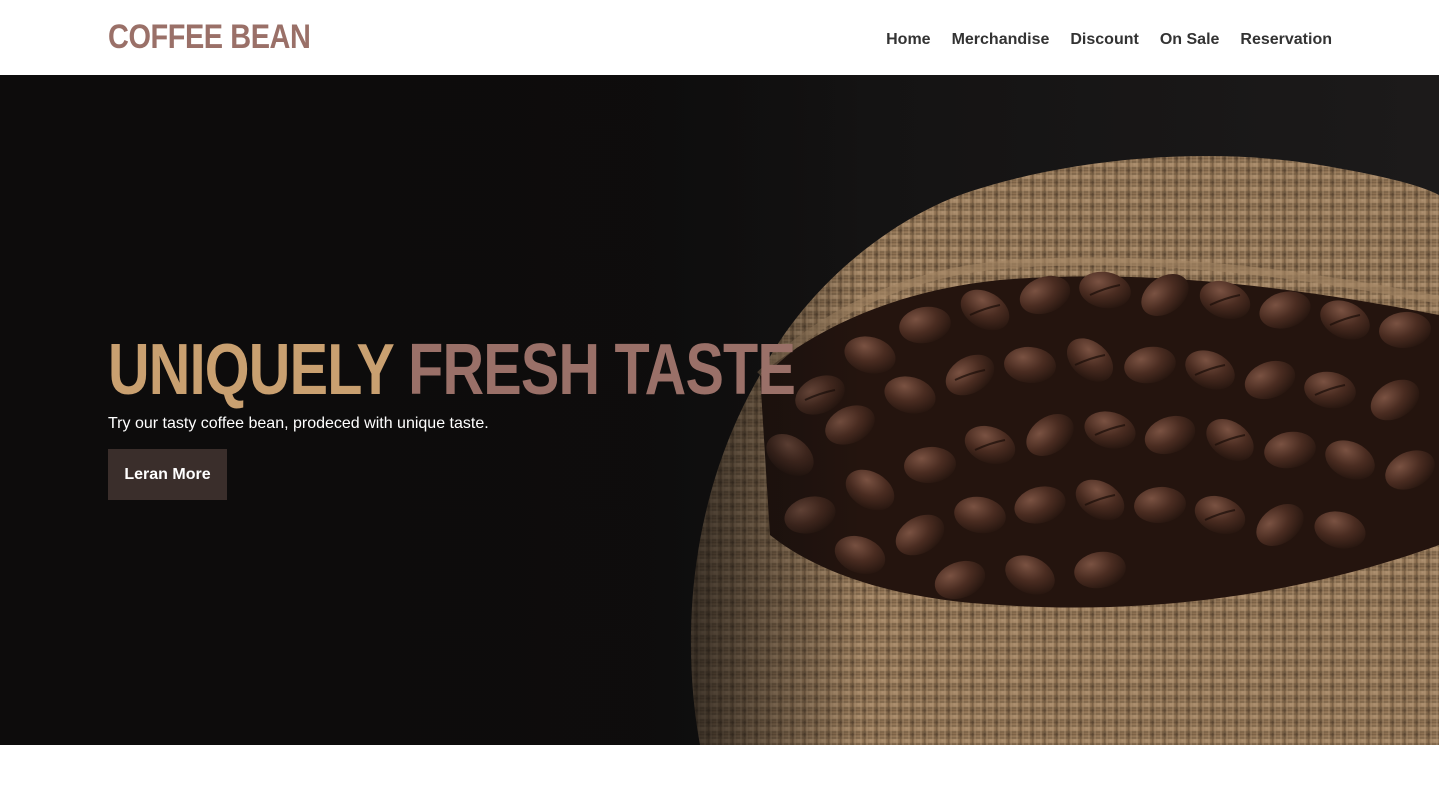 The height and width of the screenshot is (785, 1439). Describe the element at coordinates (209, 37) in the screenshot. I see `site-logo: COFFEE BEAN` at that location.